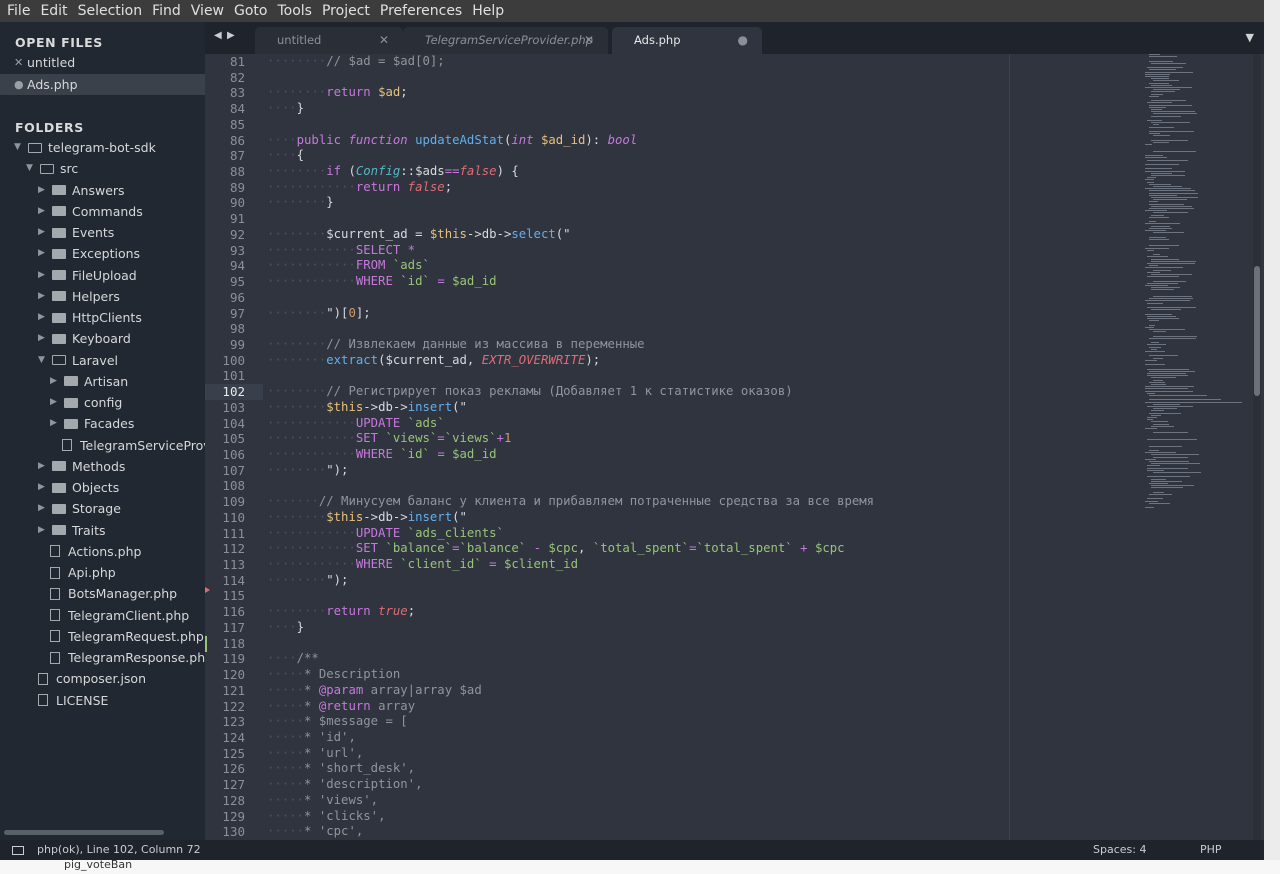 Image resolution: width=1280 pixels, height=874 pixels. What do you see at coordinates (333, 675) in the screenshot?
I see `code-line: ·····* Description` at bounding box center [333, 675].